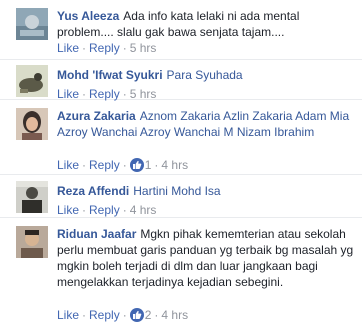 Image resolution: width=362 pixels, height=328 pixels. Describe the element at coordinates (96, 234) in the screenshot. I see `commenter-name: Riduan Jaafar` at that location.